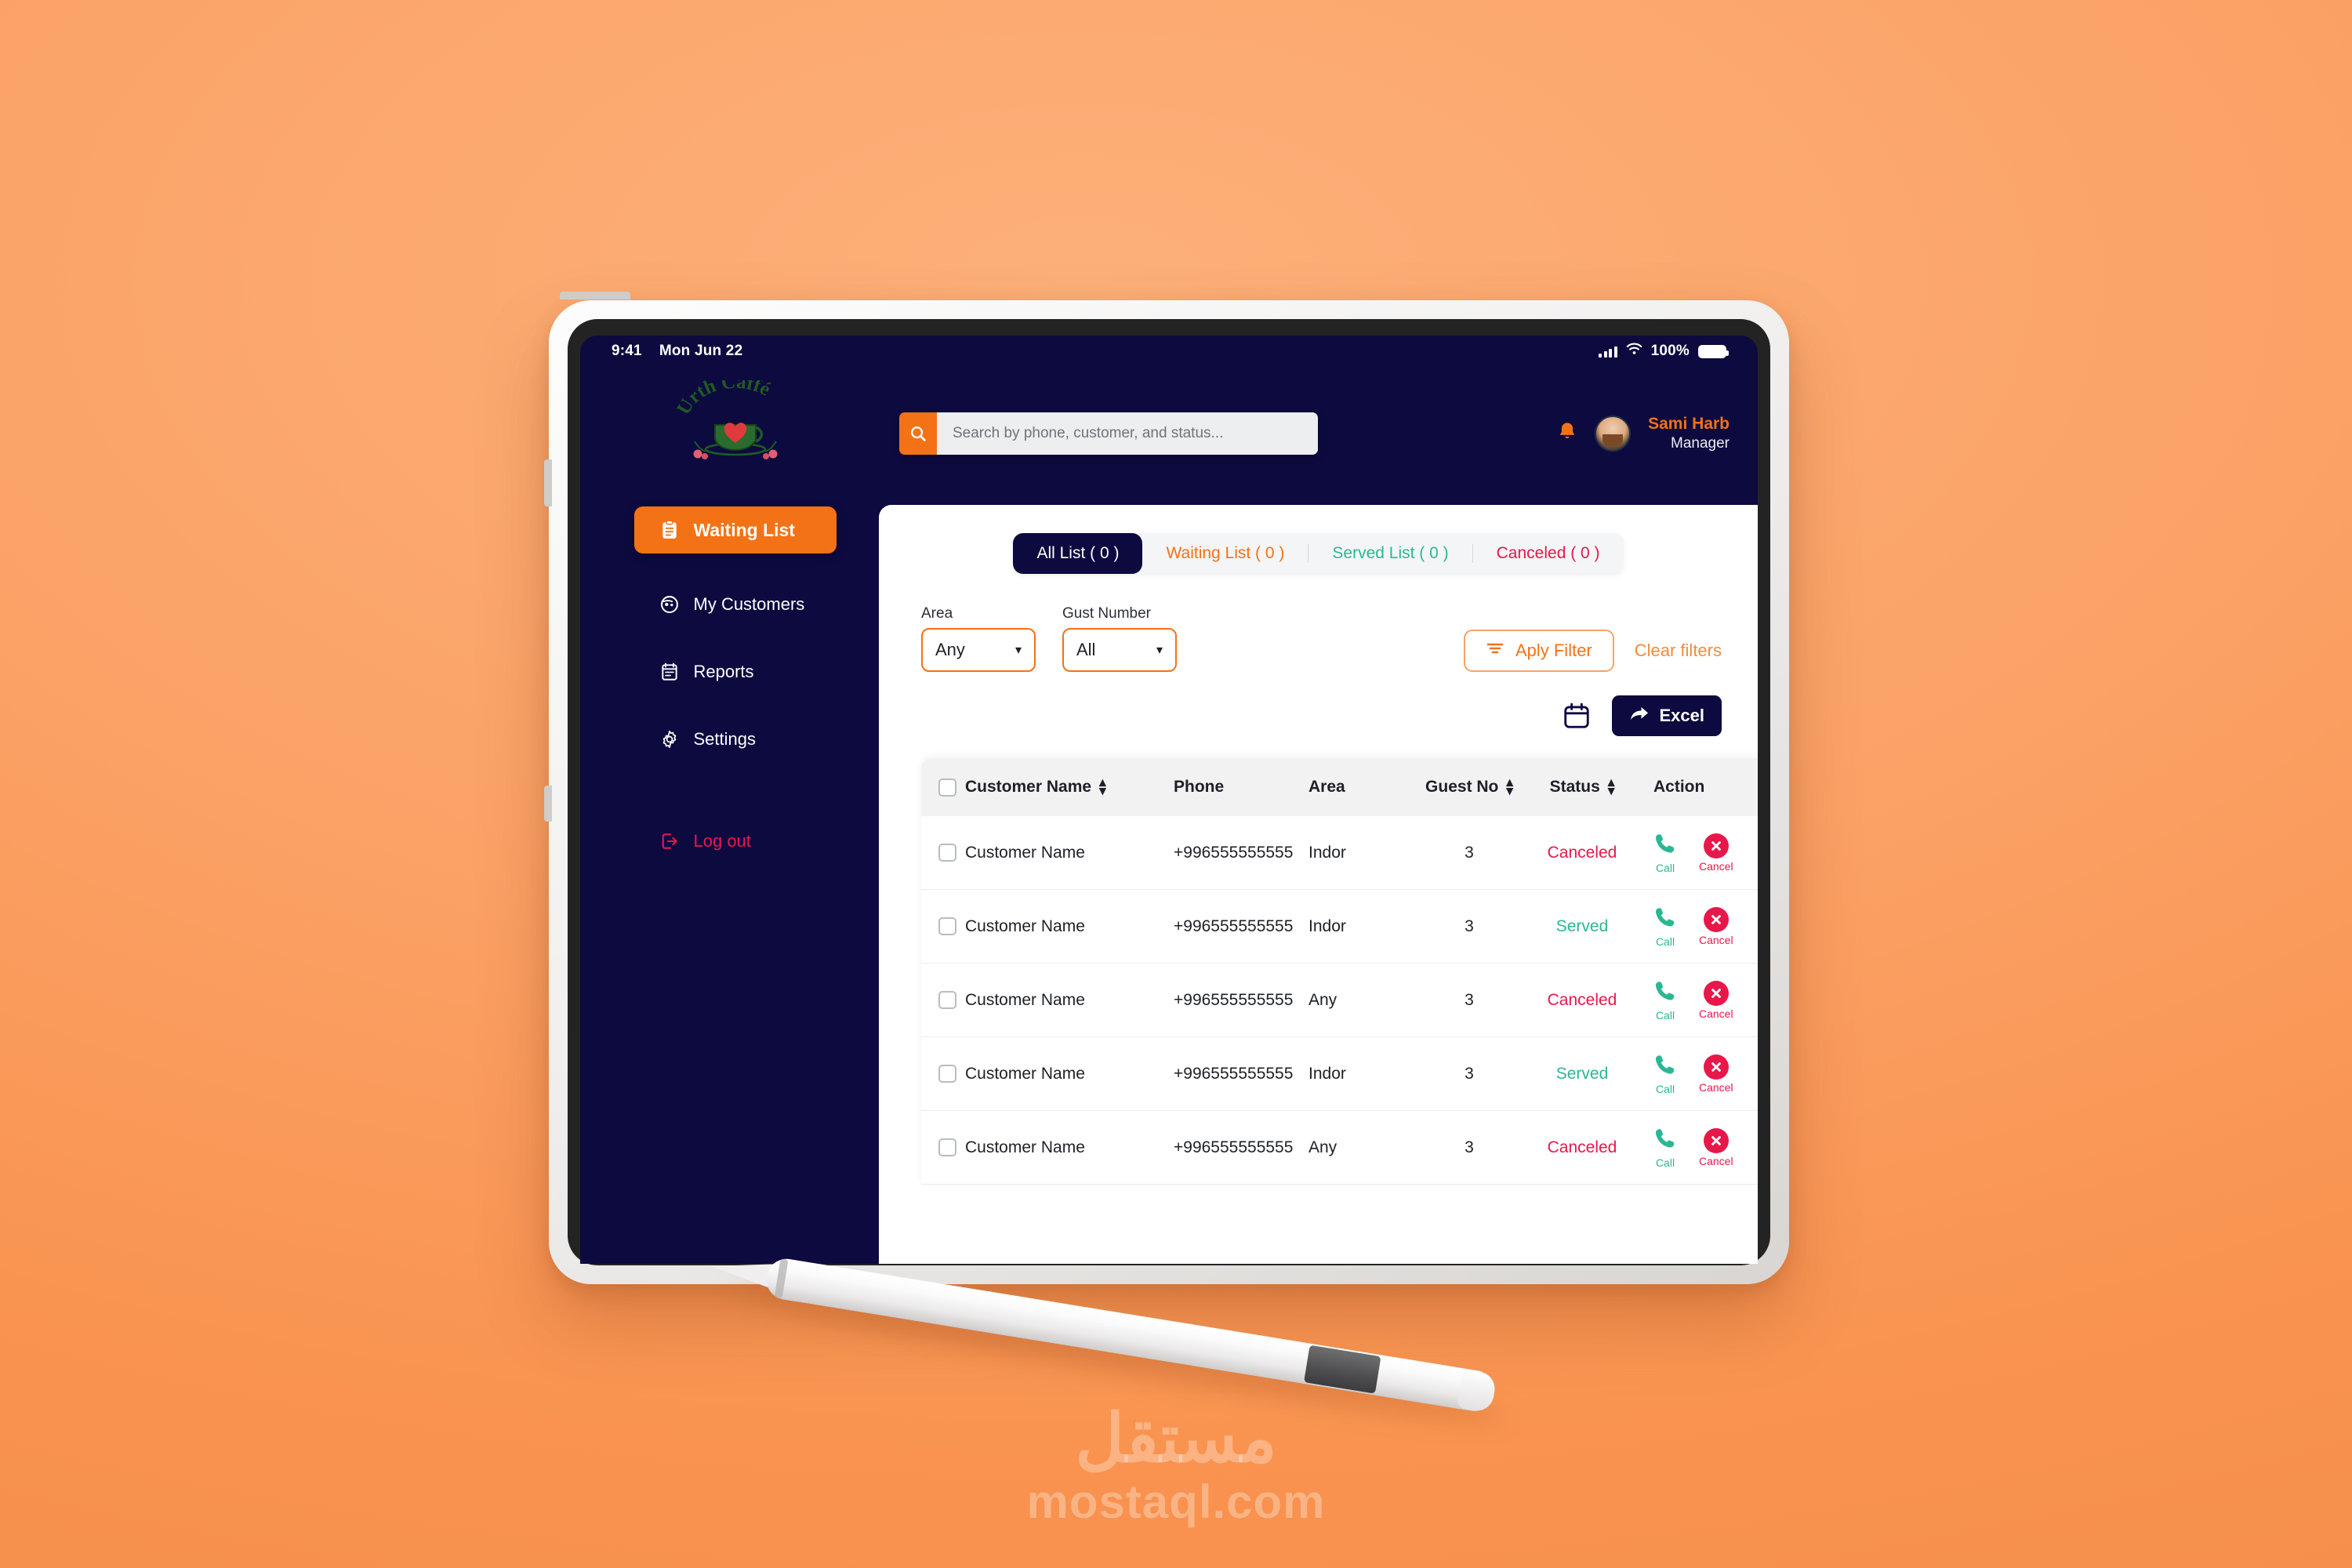 This screenshot has width=2352, height=1568. Describe the element at coordinates (1567, 434) in the screenshot. I see `notification-bell-icon` at that location.